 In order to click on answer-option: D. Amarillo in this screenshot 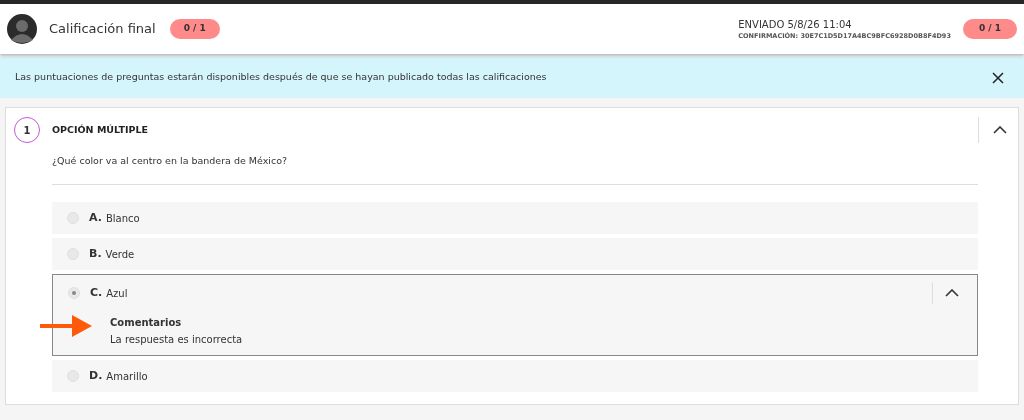, I will do `click(515, 376)`.